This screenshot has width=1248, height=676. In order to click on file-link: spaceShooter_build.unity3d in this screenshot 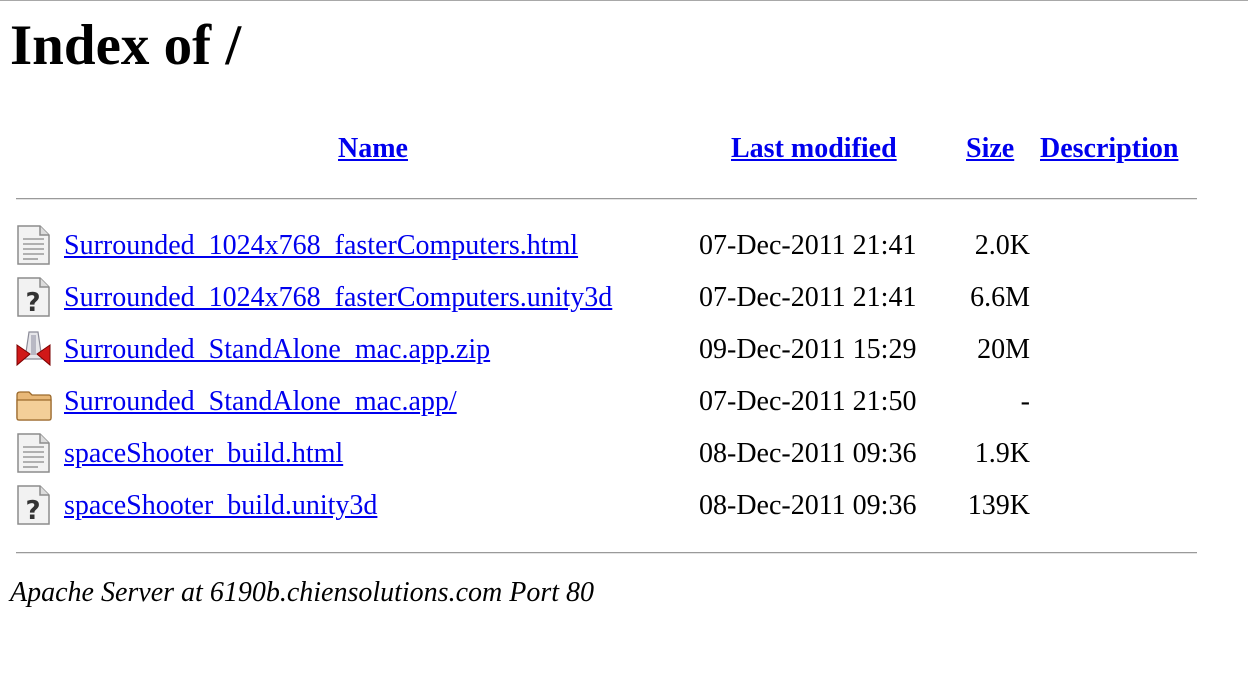, I will do `click(220, 506)`.